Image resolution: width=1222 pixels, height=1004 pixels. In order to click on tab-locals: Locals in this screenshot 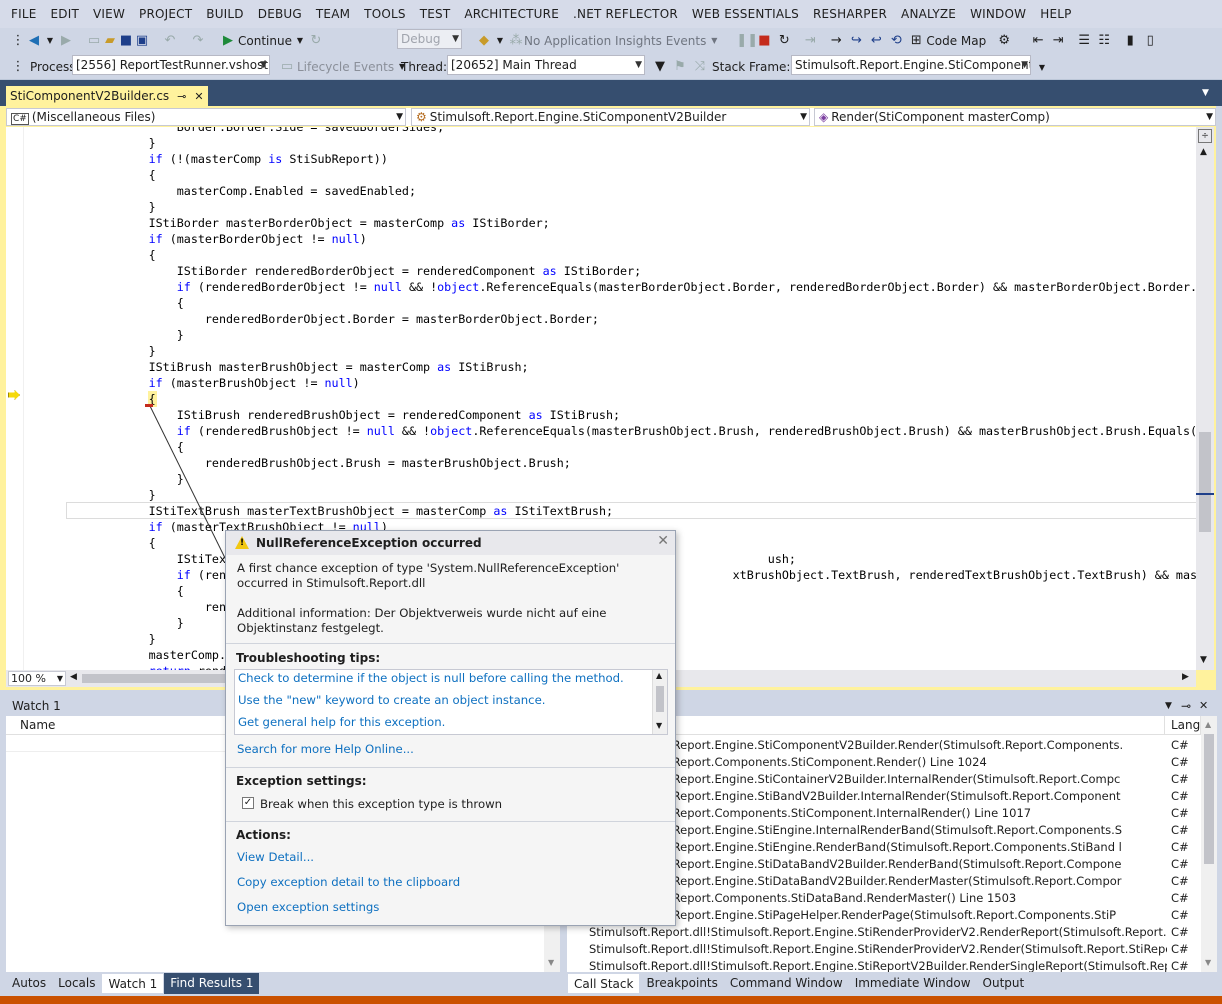, I will do `click(76, 983)`.